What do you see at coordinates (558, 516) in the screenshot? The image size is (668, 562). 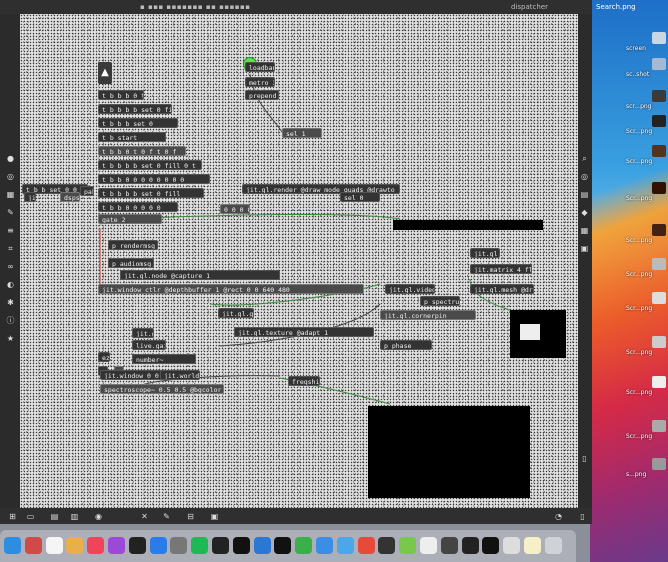 I see `debug-icon: ◔` at bounding box center [558, 516].